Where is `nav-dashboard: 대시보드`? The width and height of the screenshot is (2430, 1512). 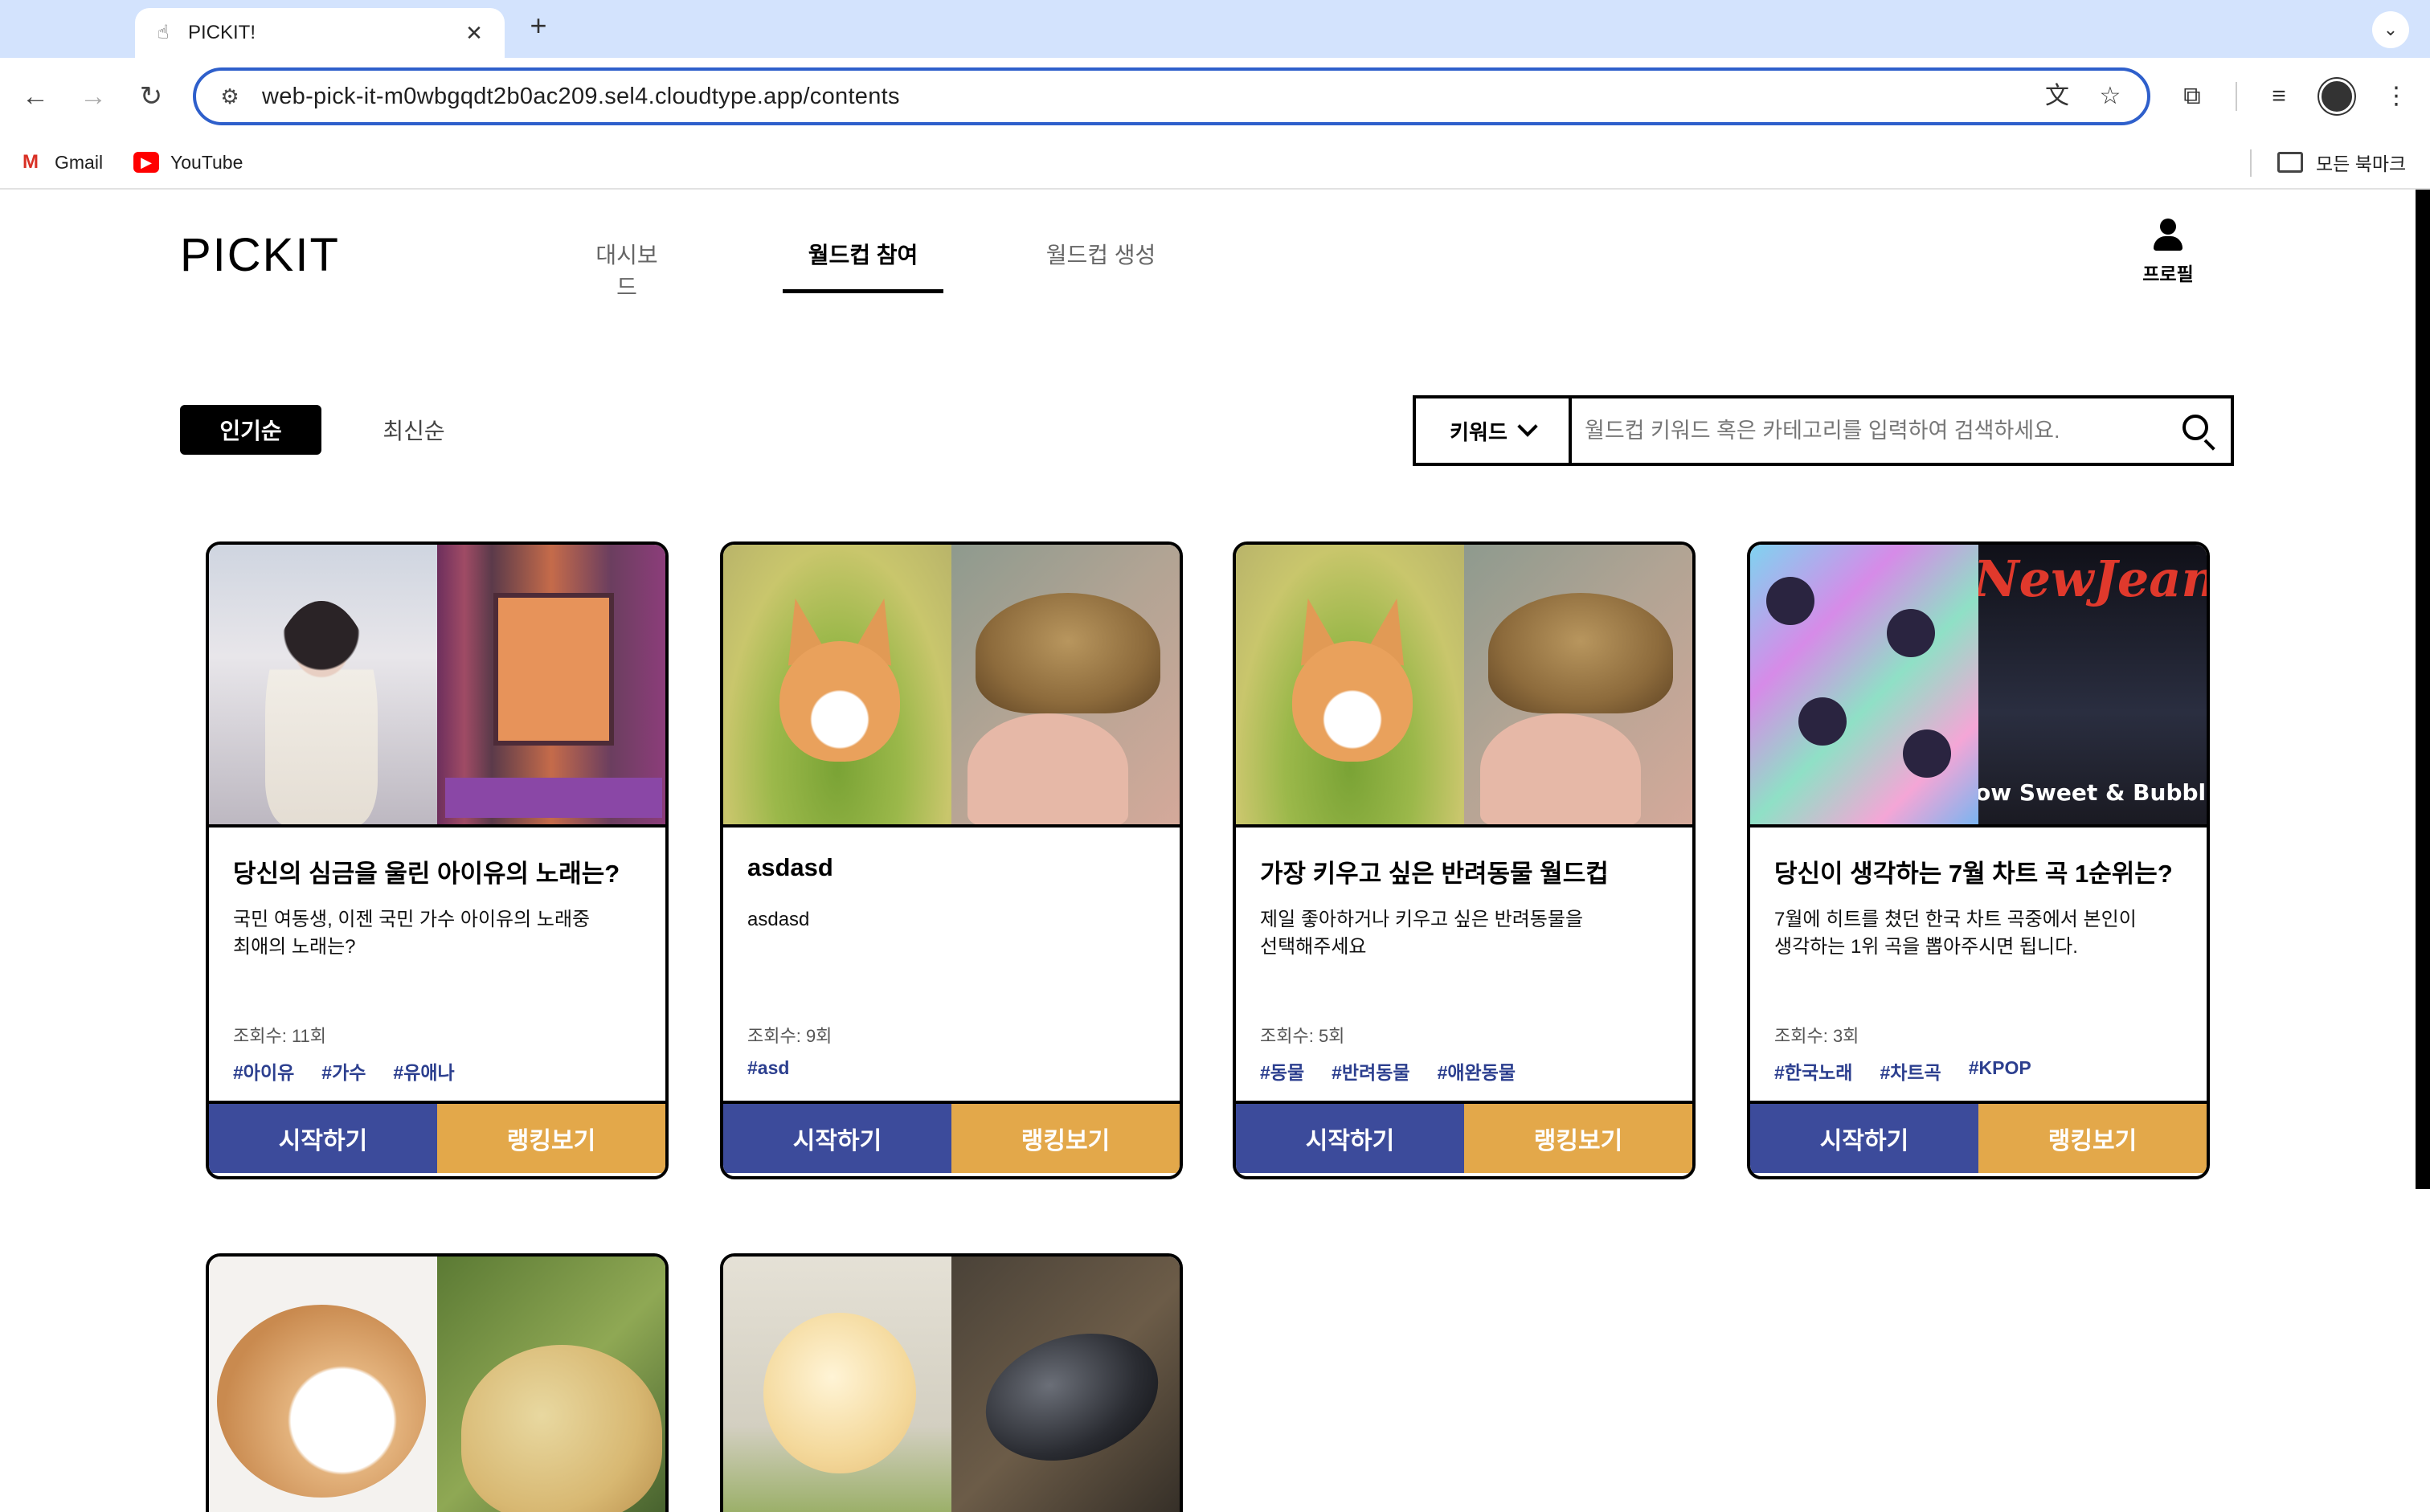 nav-dashboard: 대시보드 is located at coordinates (627, 270).